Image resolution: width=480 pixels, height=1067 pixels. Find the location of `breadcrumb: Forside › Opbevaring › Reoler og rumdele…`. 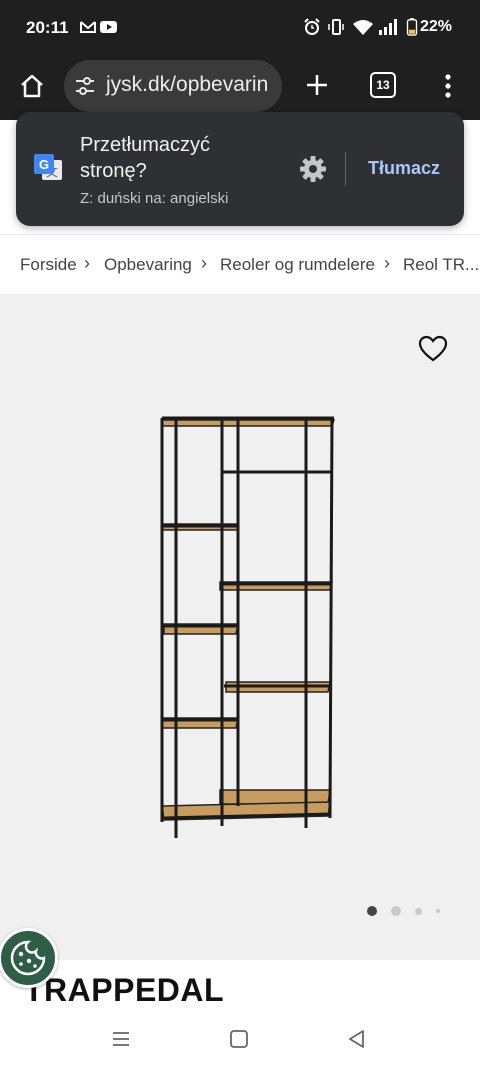

breadcrumb: Forside › Opbevaring › Reoler og rumdele… is located at coordinates (240, 264).